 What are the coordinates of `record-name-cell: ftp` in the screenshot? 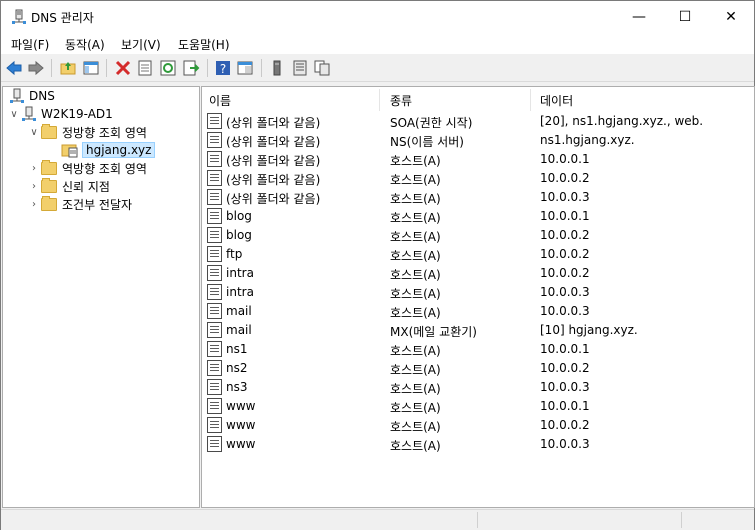 It's located at (234, 254).